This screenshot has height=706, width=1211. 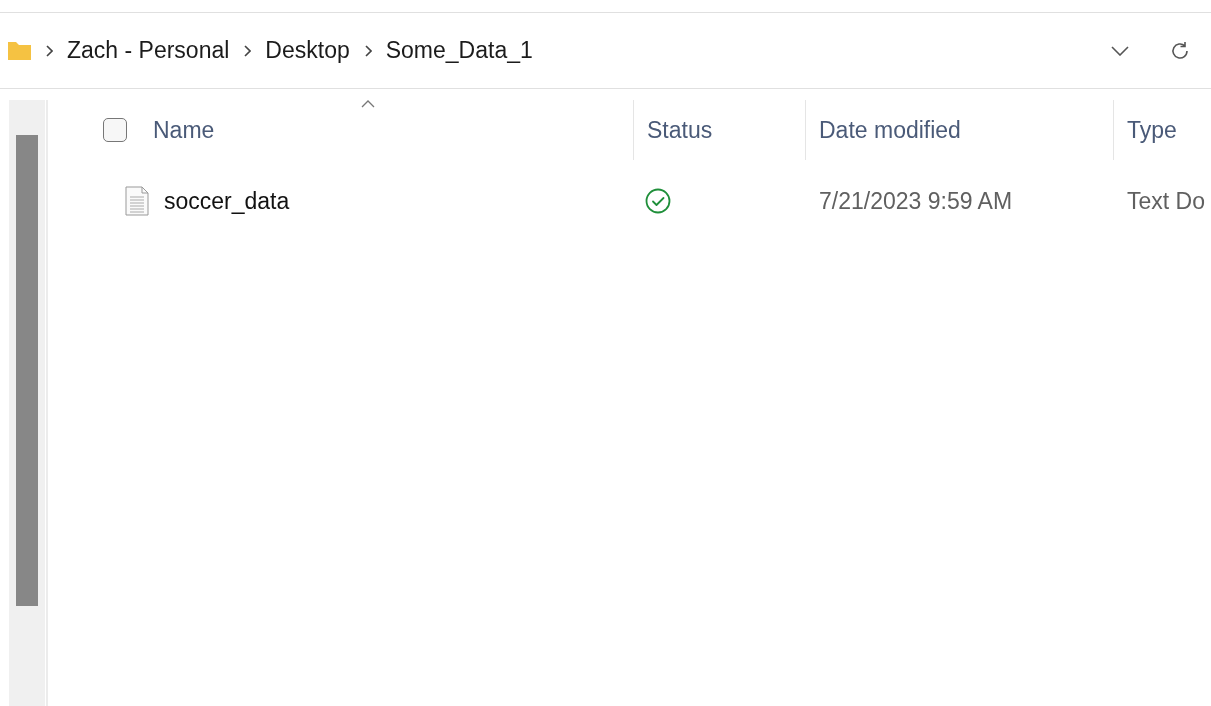 What do you see at coordinates (1152, 130) in the screenshot?
I see `column-header: Type` at bounding box center [1152, 130].